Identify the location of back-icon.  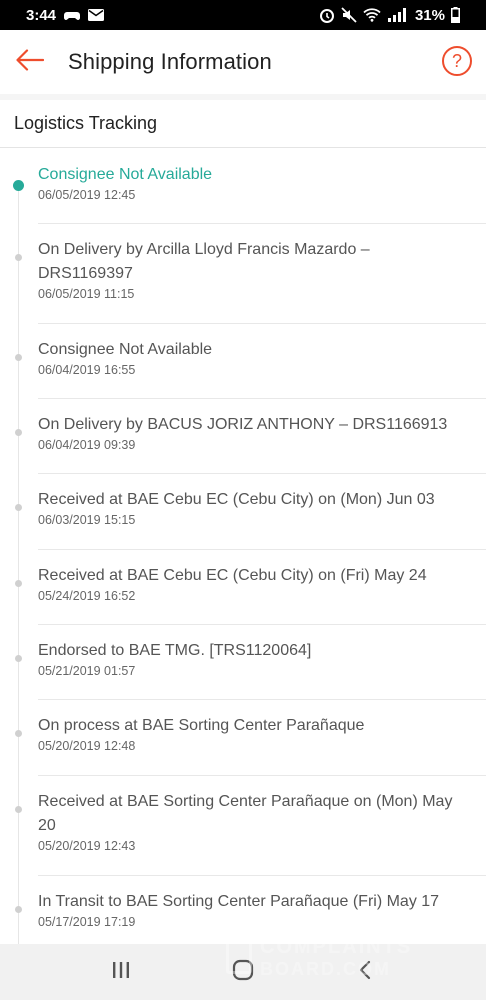
(365, 972).